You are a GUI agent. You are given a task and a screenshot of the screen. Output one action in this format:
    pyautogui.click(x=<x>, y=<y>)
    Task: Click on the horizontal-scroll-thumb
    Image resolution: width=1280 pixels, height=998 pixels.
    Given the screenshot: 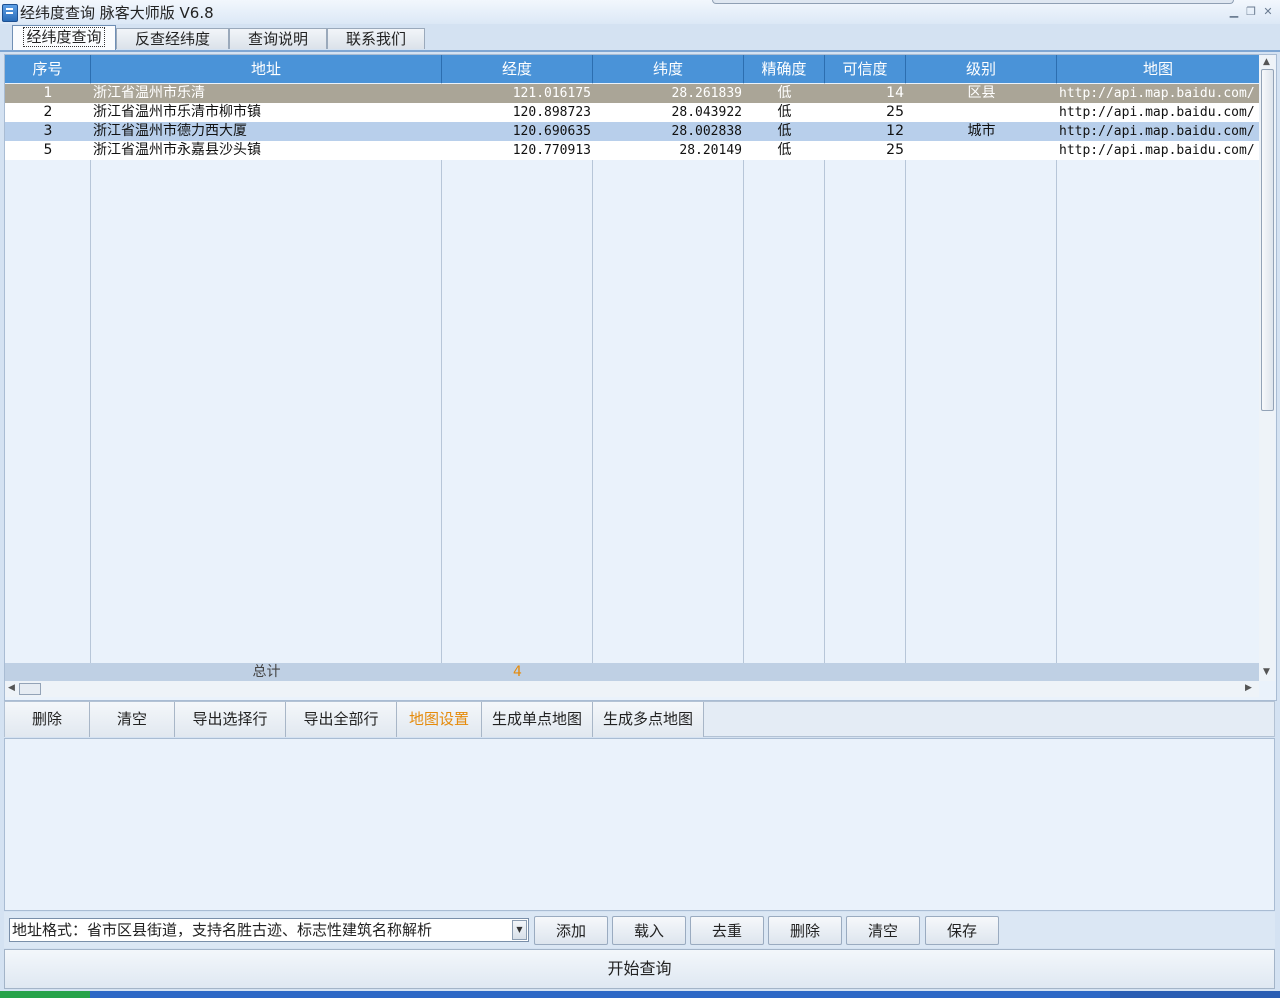 What is the action you would take?
    pyautogui.click(x=30, y=689)
    